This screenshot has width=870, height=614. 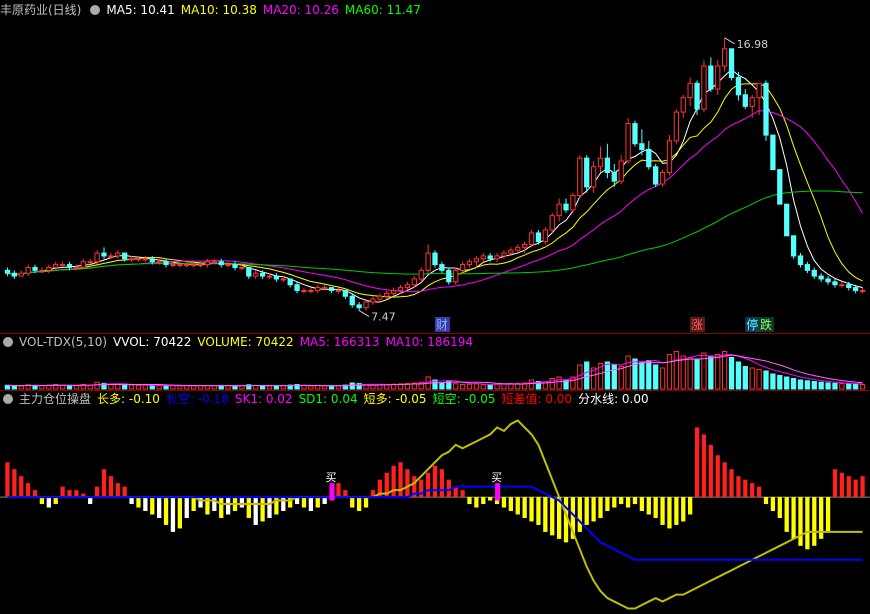 I want to click on low-price-label: 7.47, so click(x=383, y=317).